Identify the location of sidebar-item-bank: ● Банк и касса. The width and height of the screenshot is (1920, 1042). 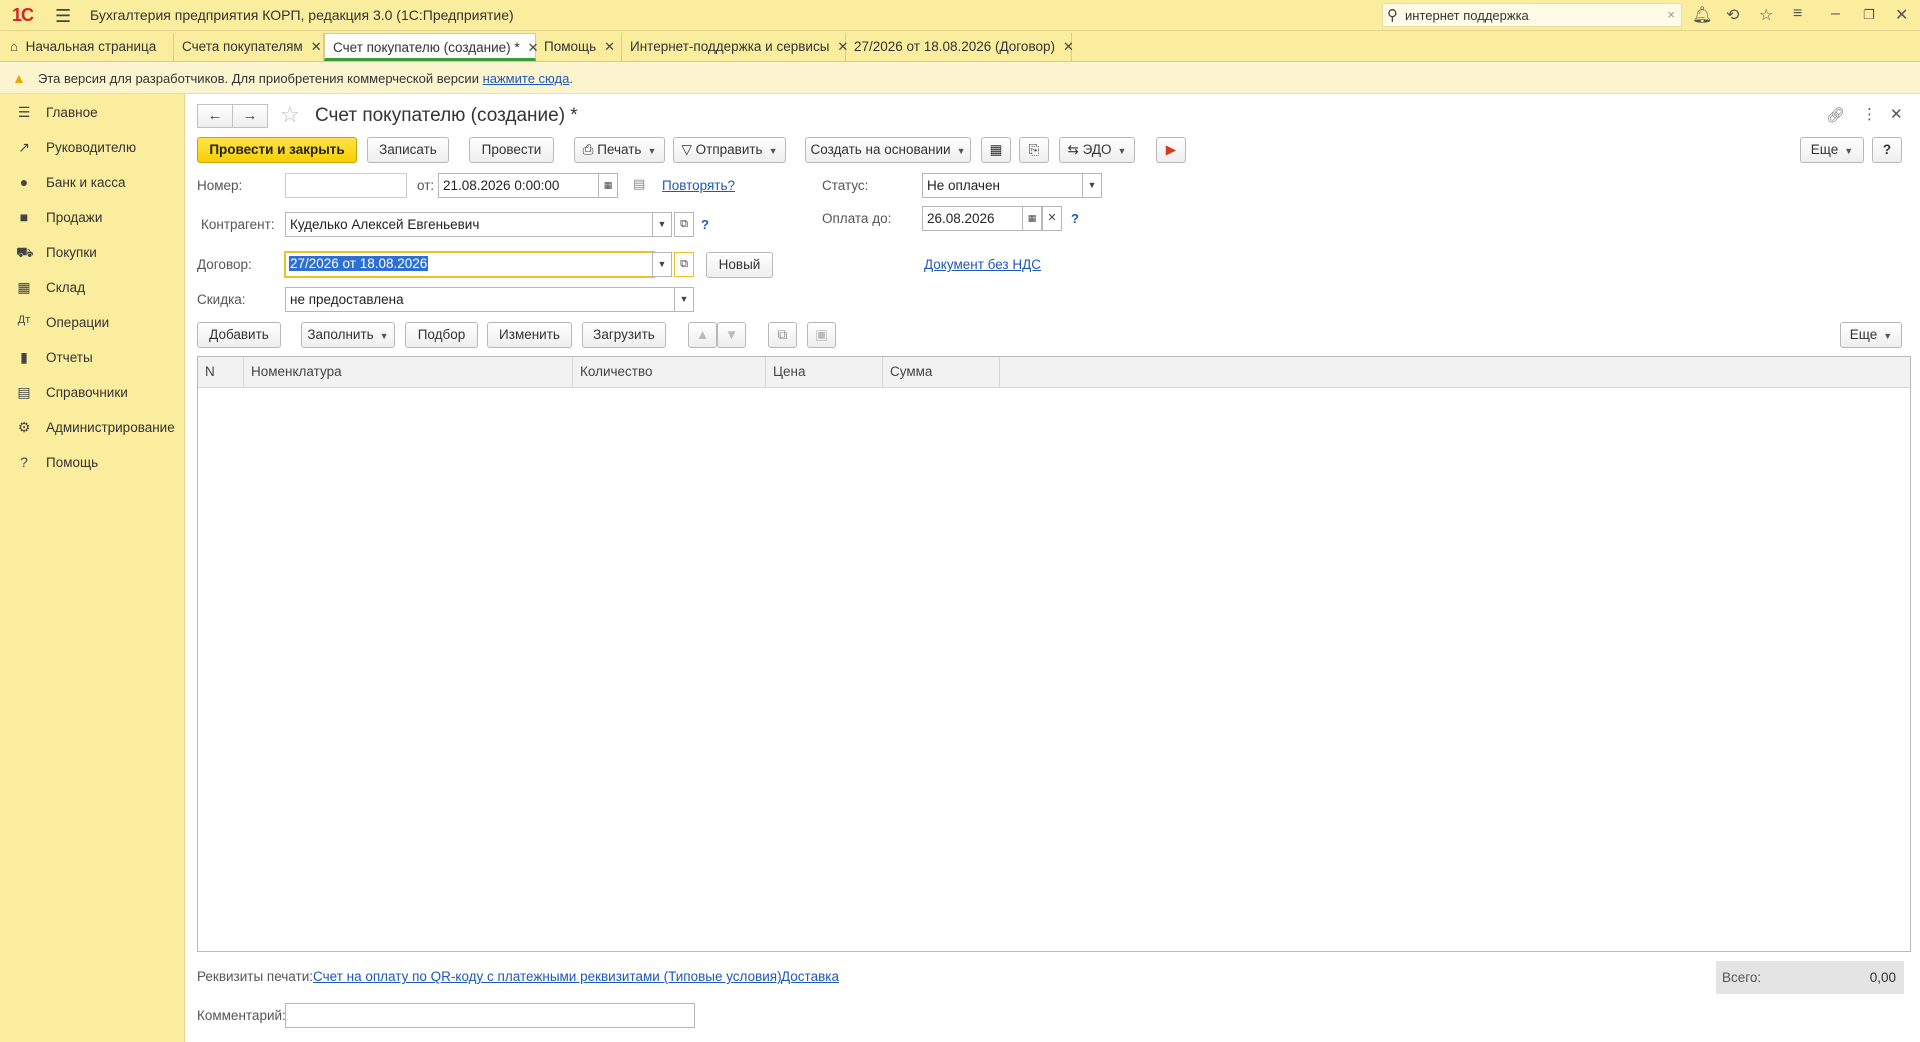
(92, 183).